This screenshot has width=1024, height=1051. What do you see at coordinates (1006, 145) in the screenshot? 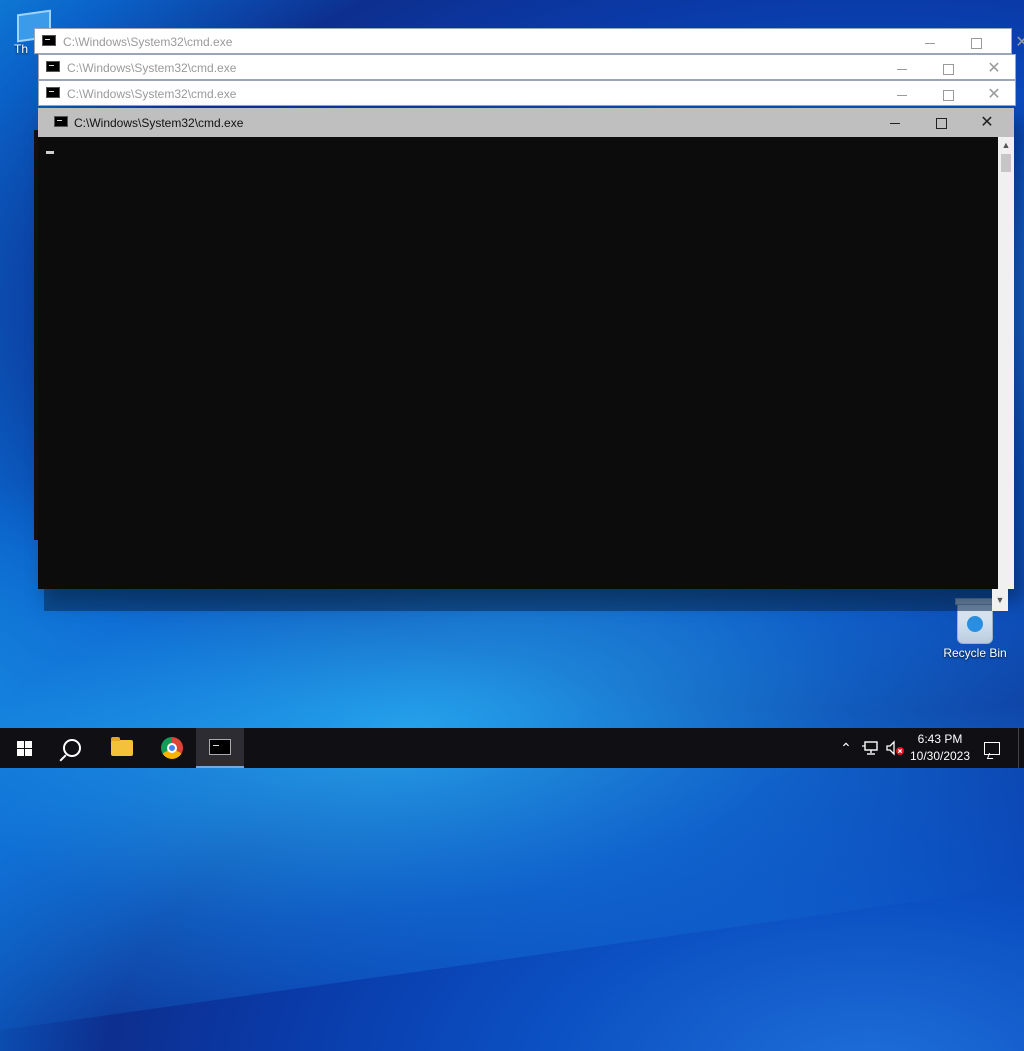
I see `scroll-up-arrow-icon: ▲` at bounding box center [1006, 145].